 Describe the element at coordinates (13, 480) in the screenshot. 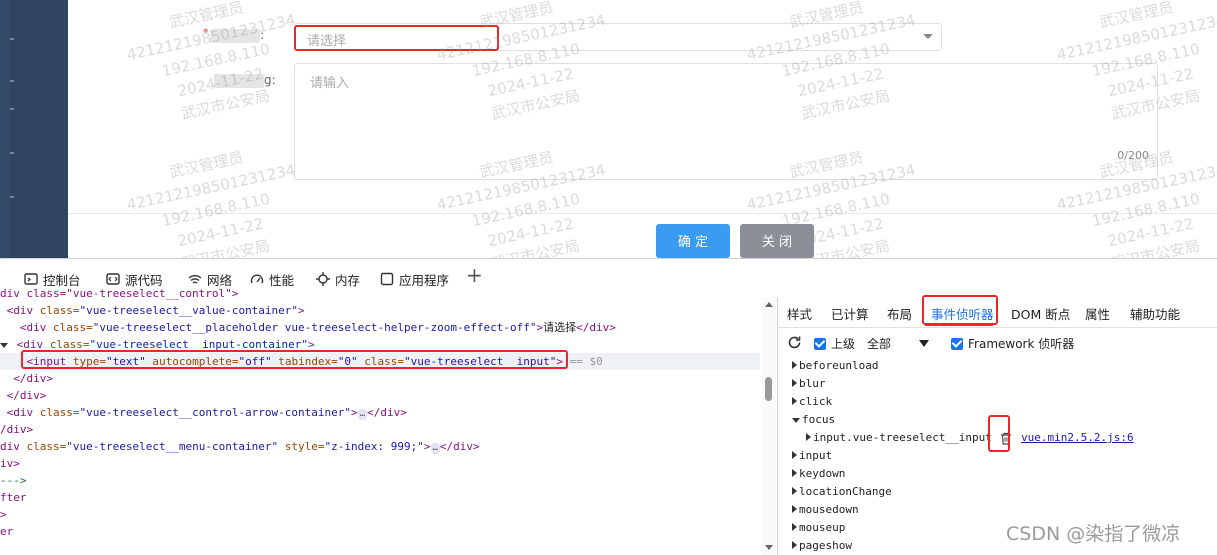

I see `code-line: --->` at that location.